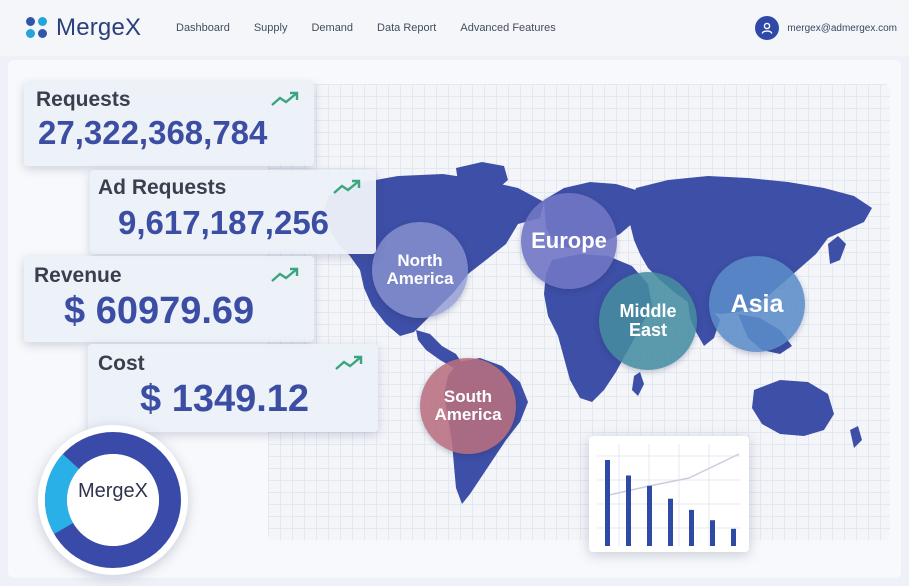 This screenshot has width=909, height=586. I want to click on donut-label: MergeX, so click(113, 491).